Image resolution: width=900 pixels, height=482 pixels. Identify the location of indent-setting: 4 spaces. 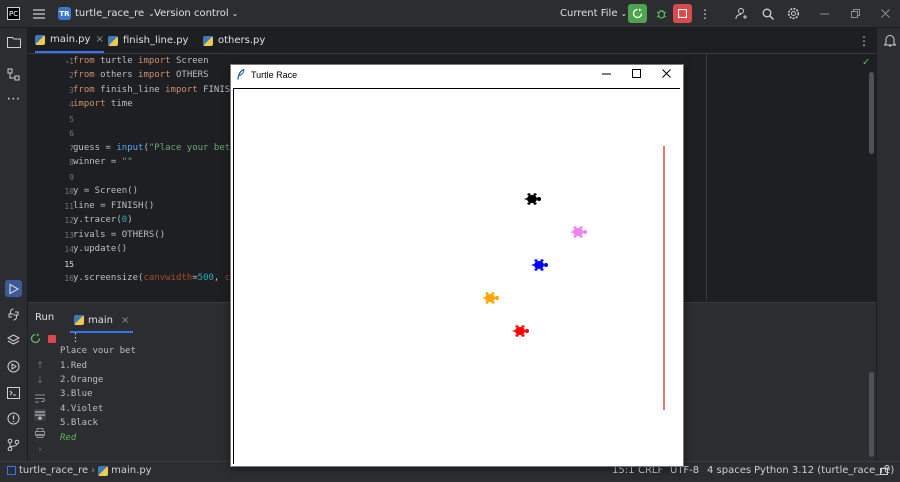
(729, 470).